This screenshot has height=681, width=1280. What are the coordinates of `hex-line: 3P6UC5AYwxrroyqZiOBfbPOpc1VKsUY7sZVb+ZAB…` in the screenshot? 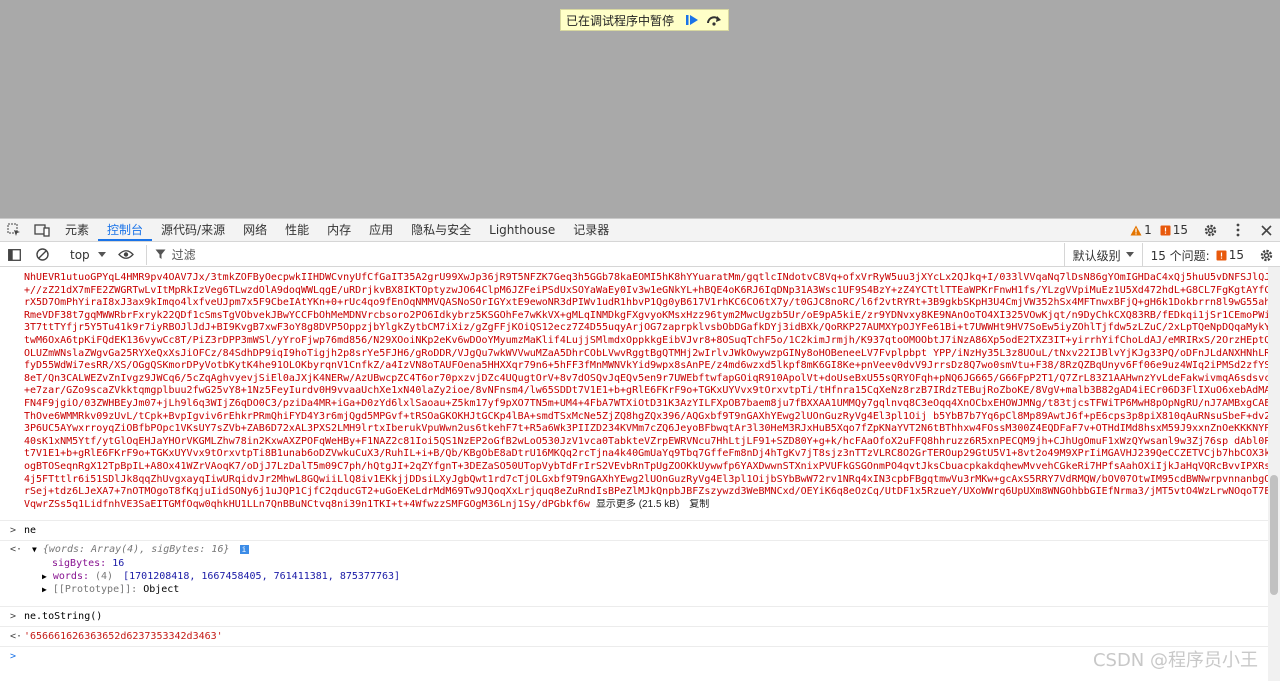 It's located at (646, 429).